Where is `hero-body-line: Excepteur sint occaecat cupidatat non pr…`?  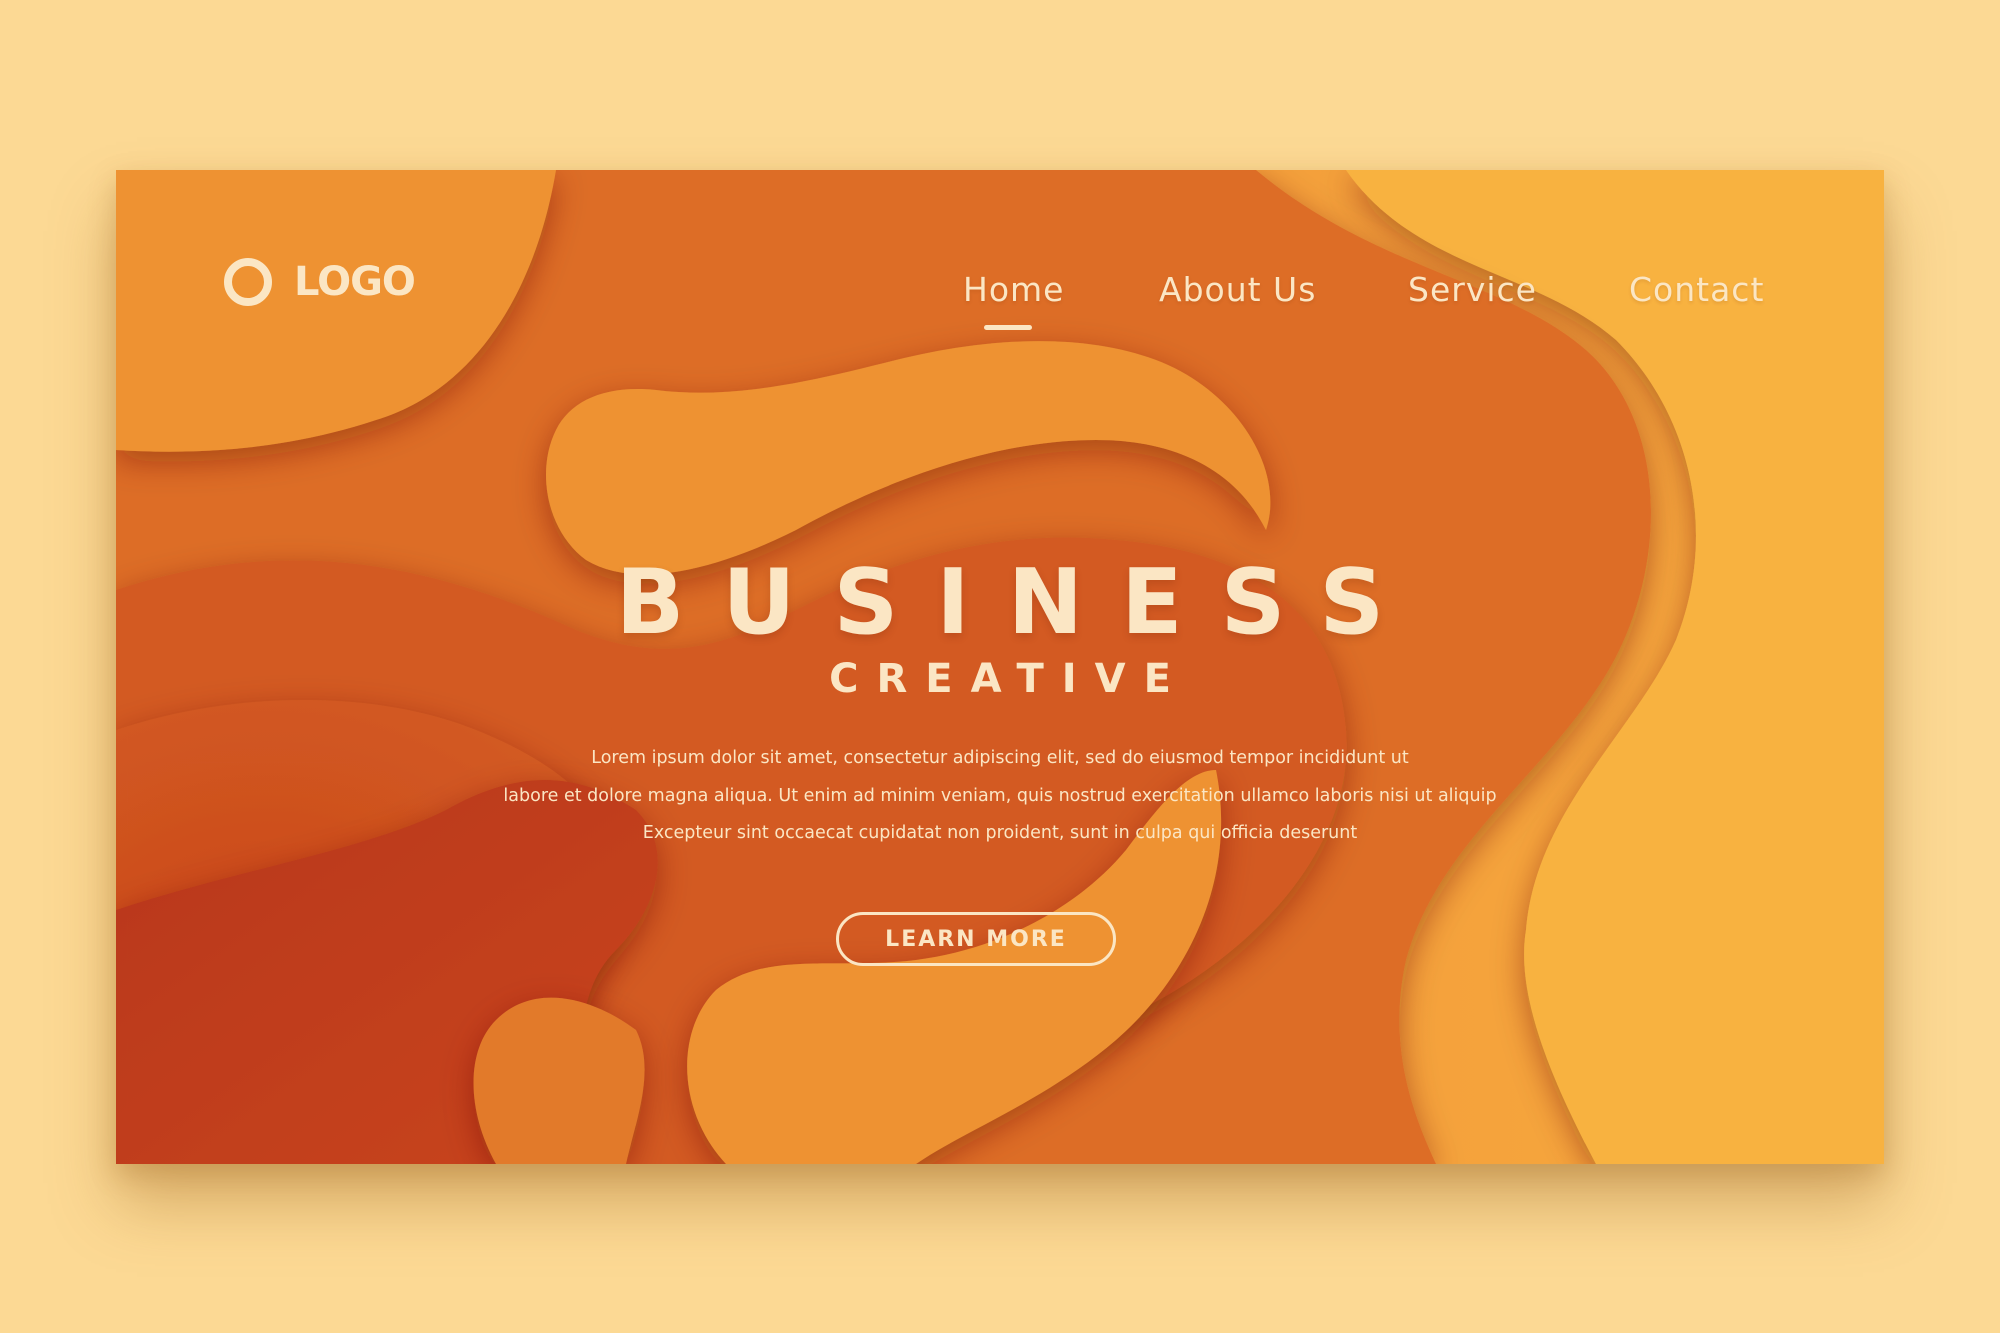
hero-body-line: Excepteur sint occaecat cupidatat non pr… is located at coordinates (1000, 833).